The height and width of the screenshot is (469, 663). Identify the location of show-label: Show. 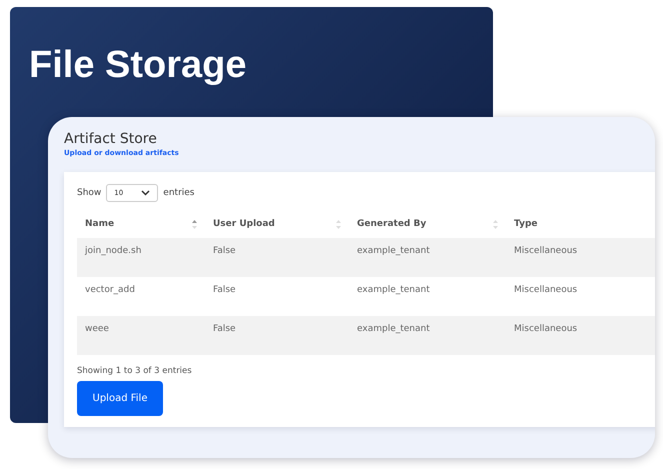
(89, 193).